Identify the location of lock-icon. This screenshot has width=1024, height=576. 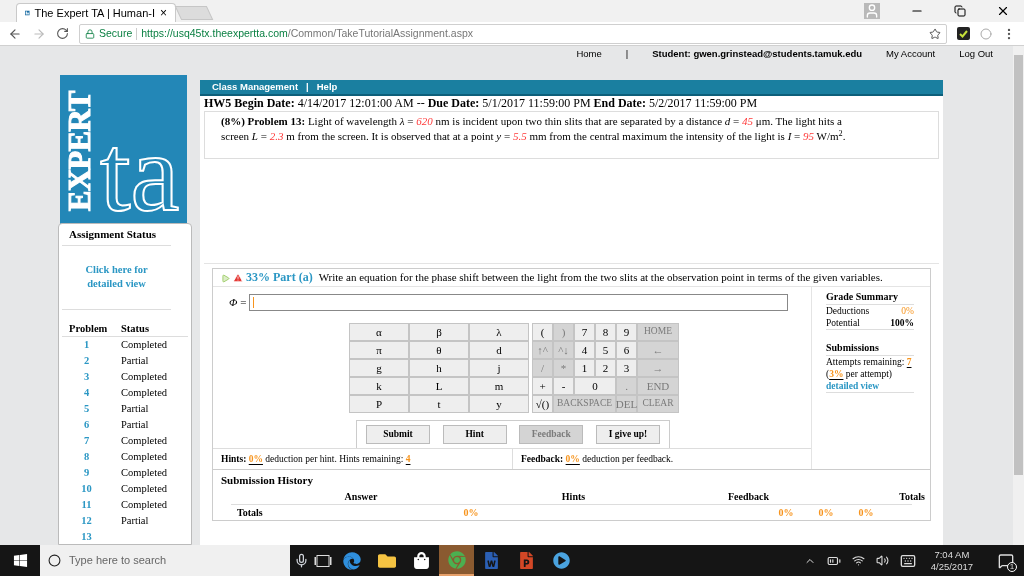
(90, 33).